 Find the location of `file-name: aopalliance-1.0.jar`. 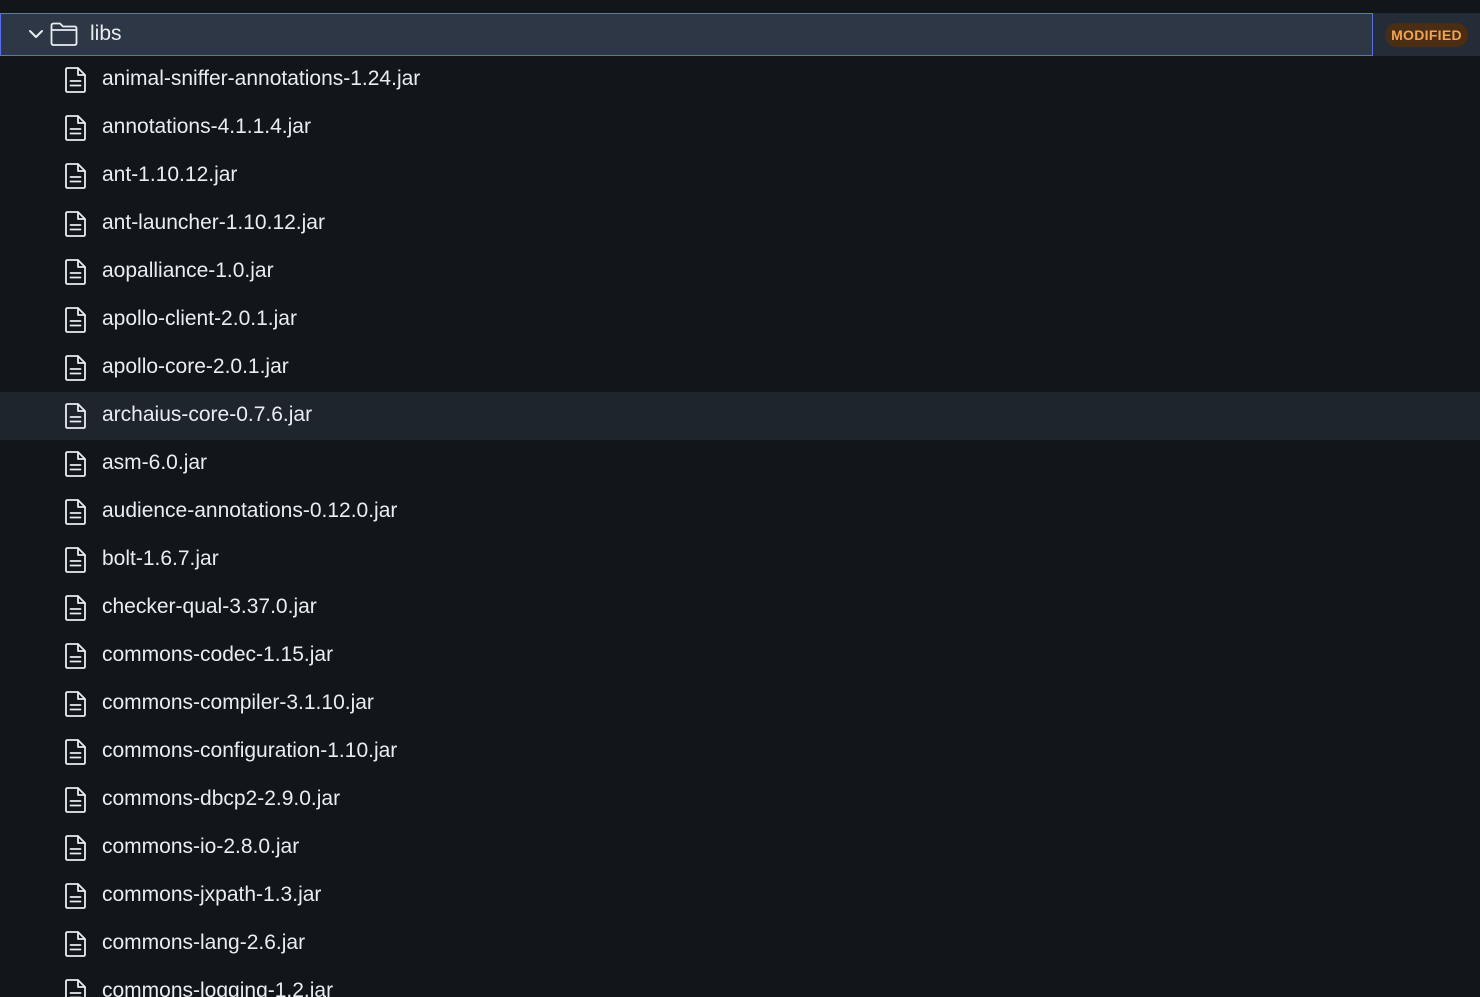

file-name: aopalliance-1.0.jar is located at coordinates (188, 270).